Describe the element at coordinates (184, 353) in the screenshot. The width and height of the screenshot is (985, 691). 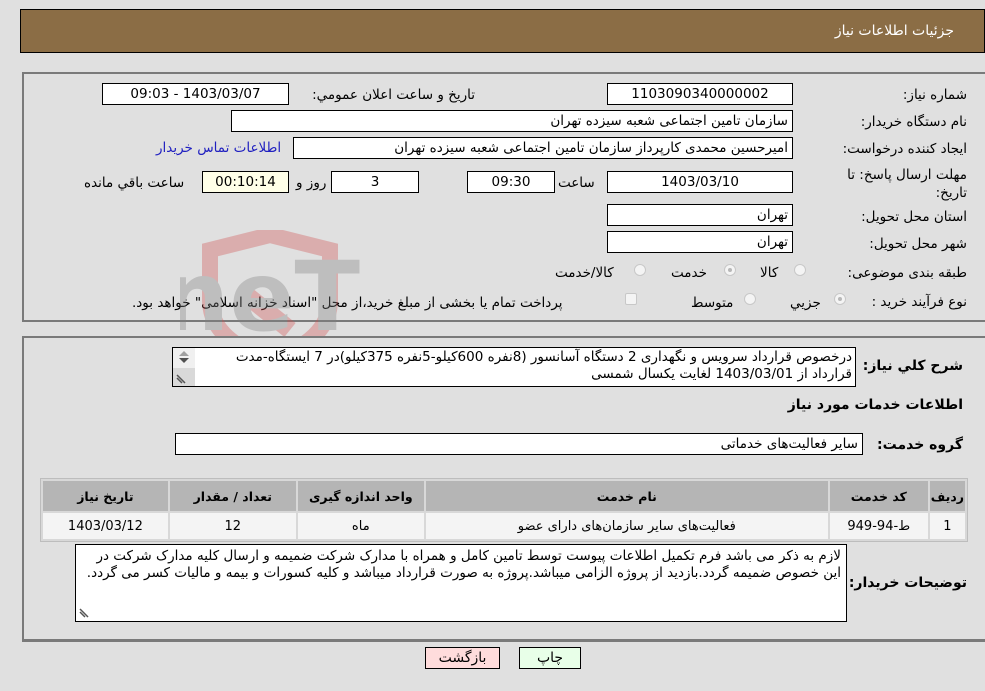
I see `scroll-up-icon` at that location.